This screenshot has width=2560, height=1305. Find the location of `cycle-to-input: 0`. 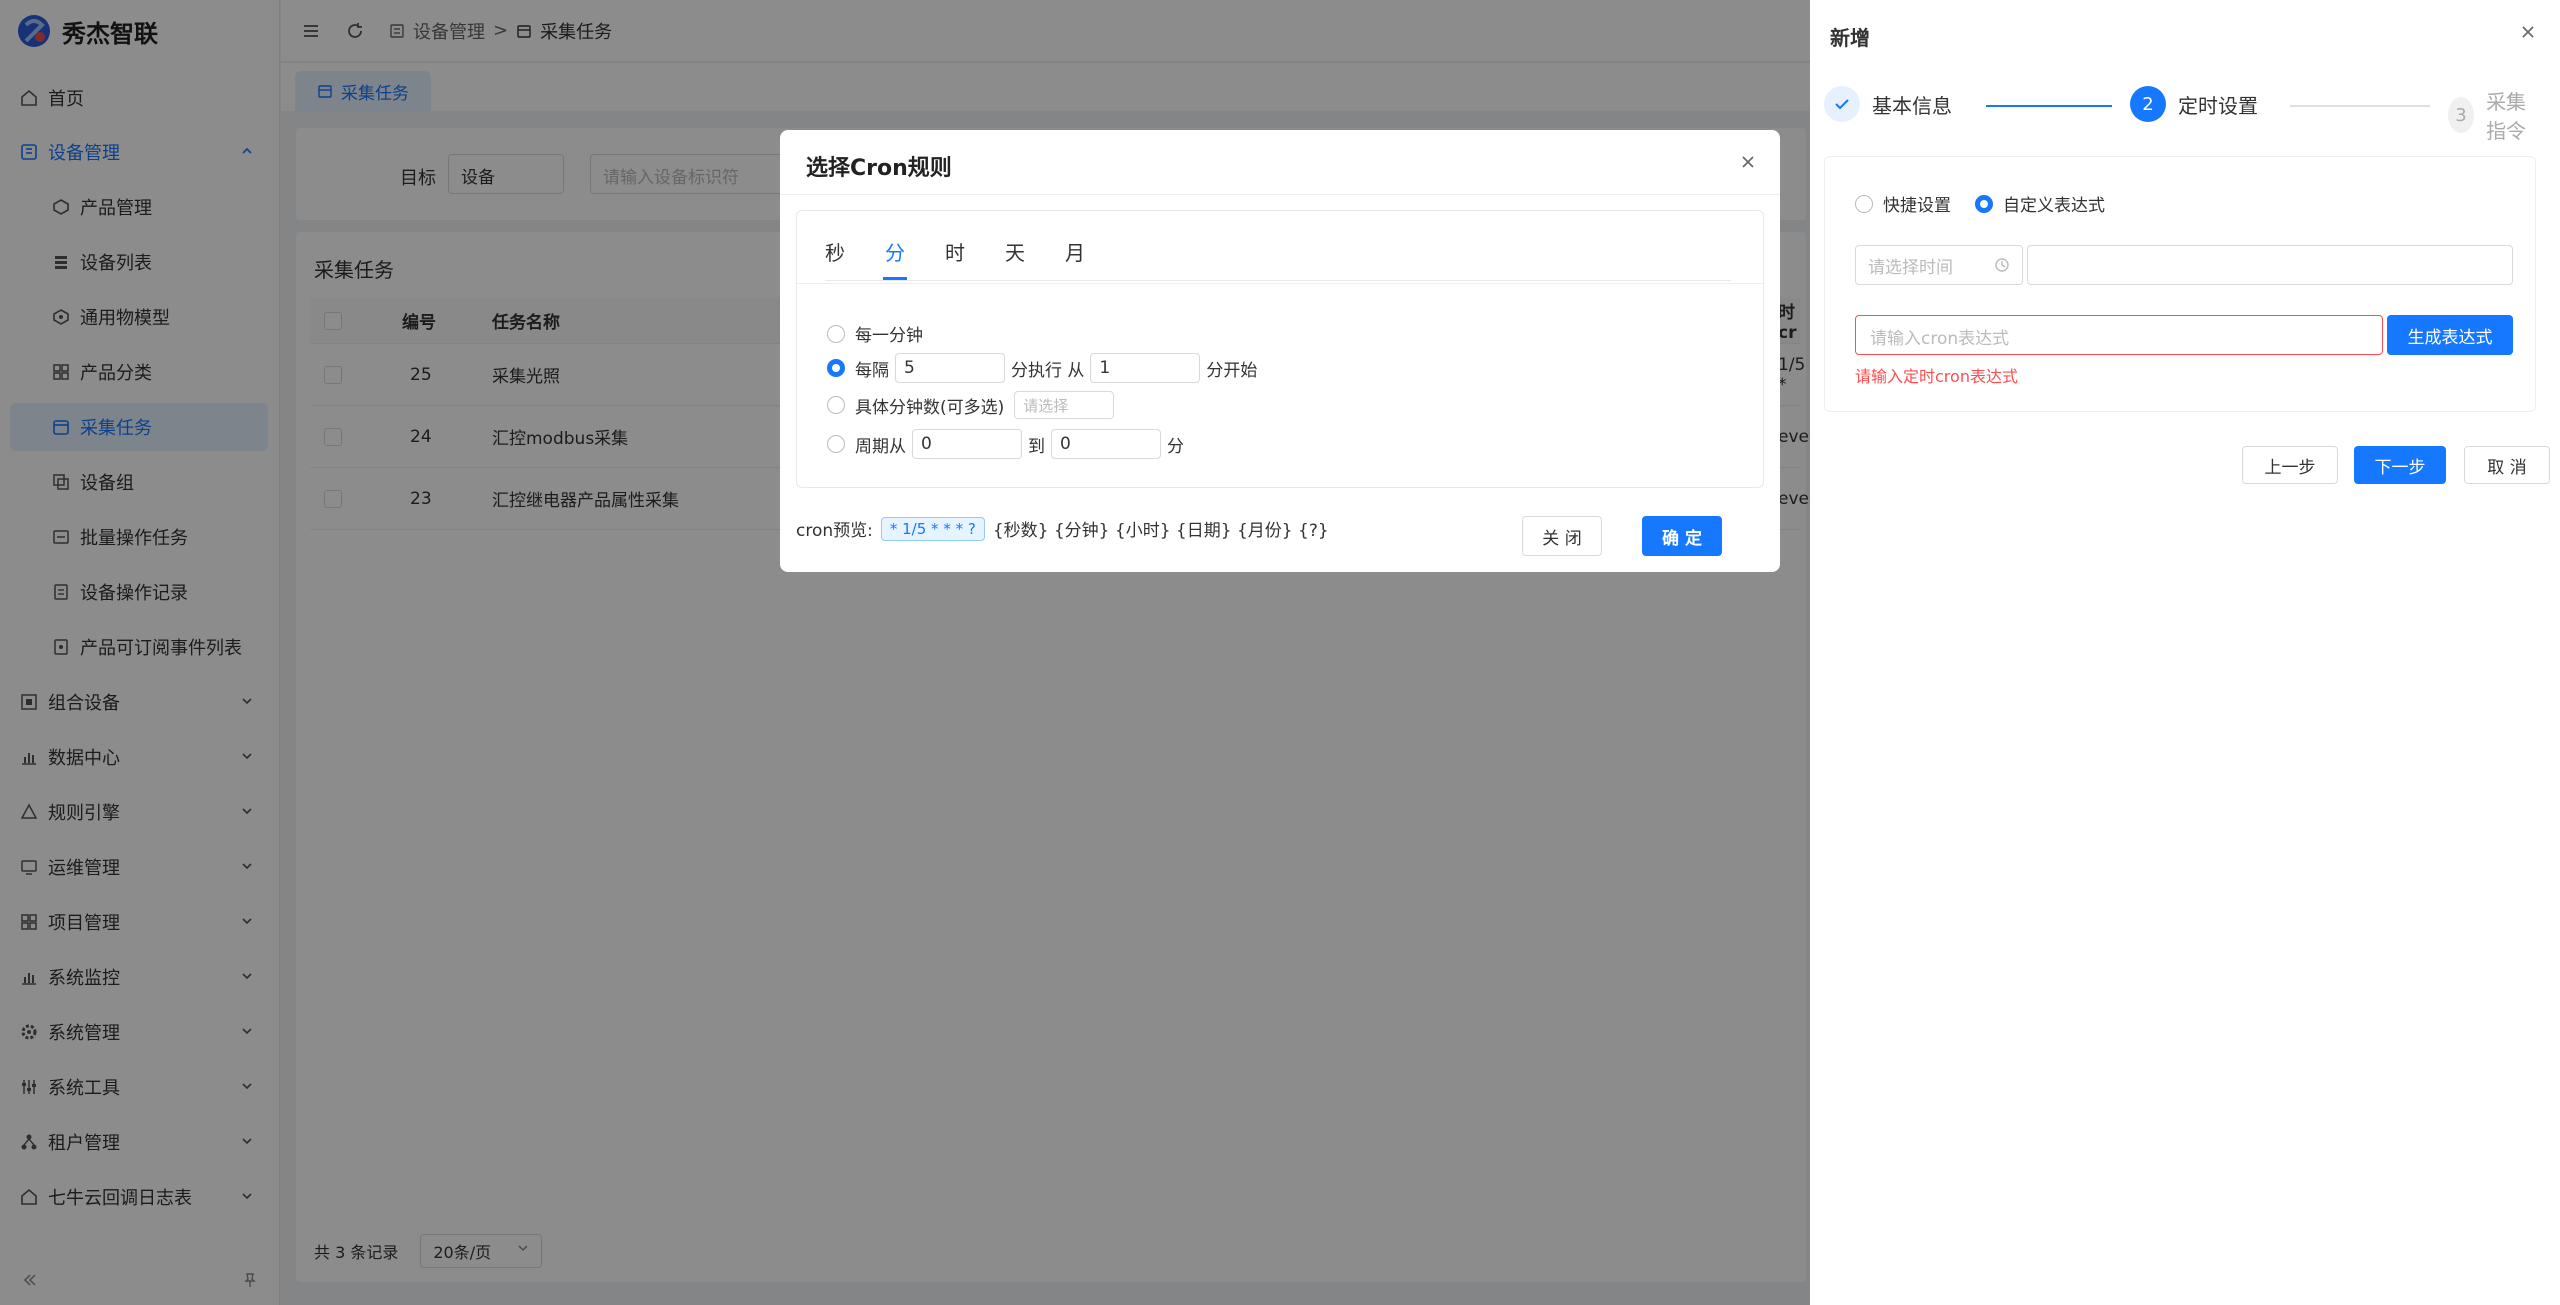

cycle-to-input: 0 is located at coordinates (1106, 444).